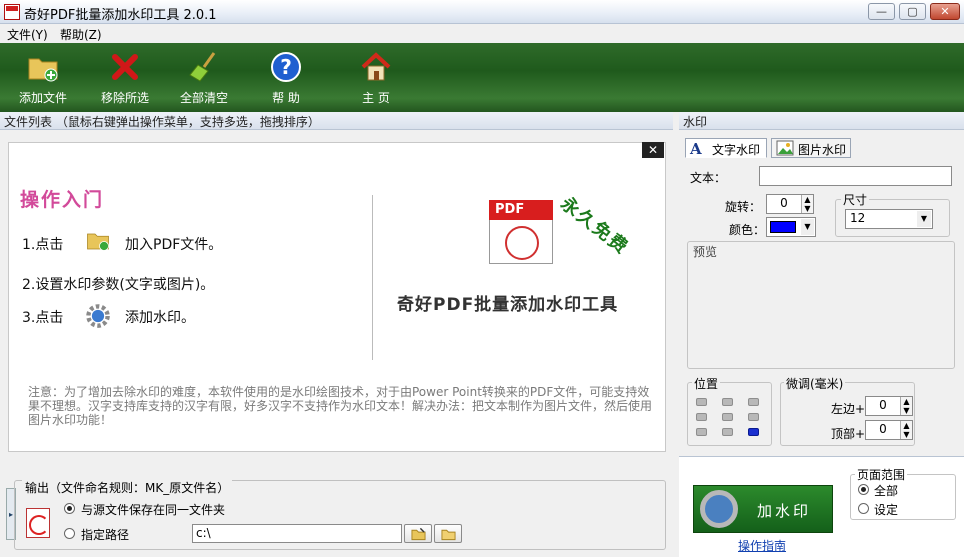 The image size is (964, 557). What do you see at coordinates (81, 34) in the screenshot?
I see `menu-help: 帮助(Z)` at bounding box center [81, 34].